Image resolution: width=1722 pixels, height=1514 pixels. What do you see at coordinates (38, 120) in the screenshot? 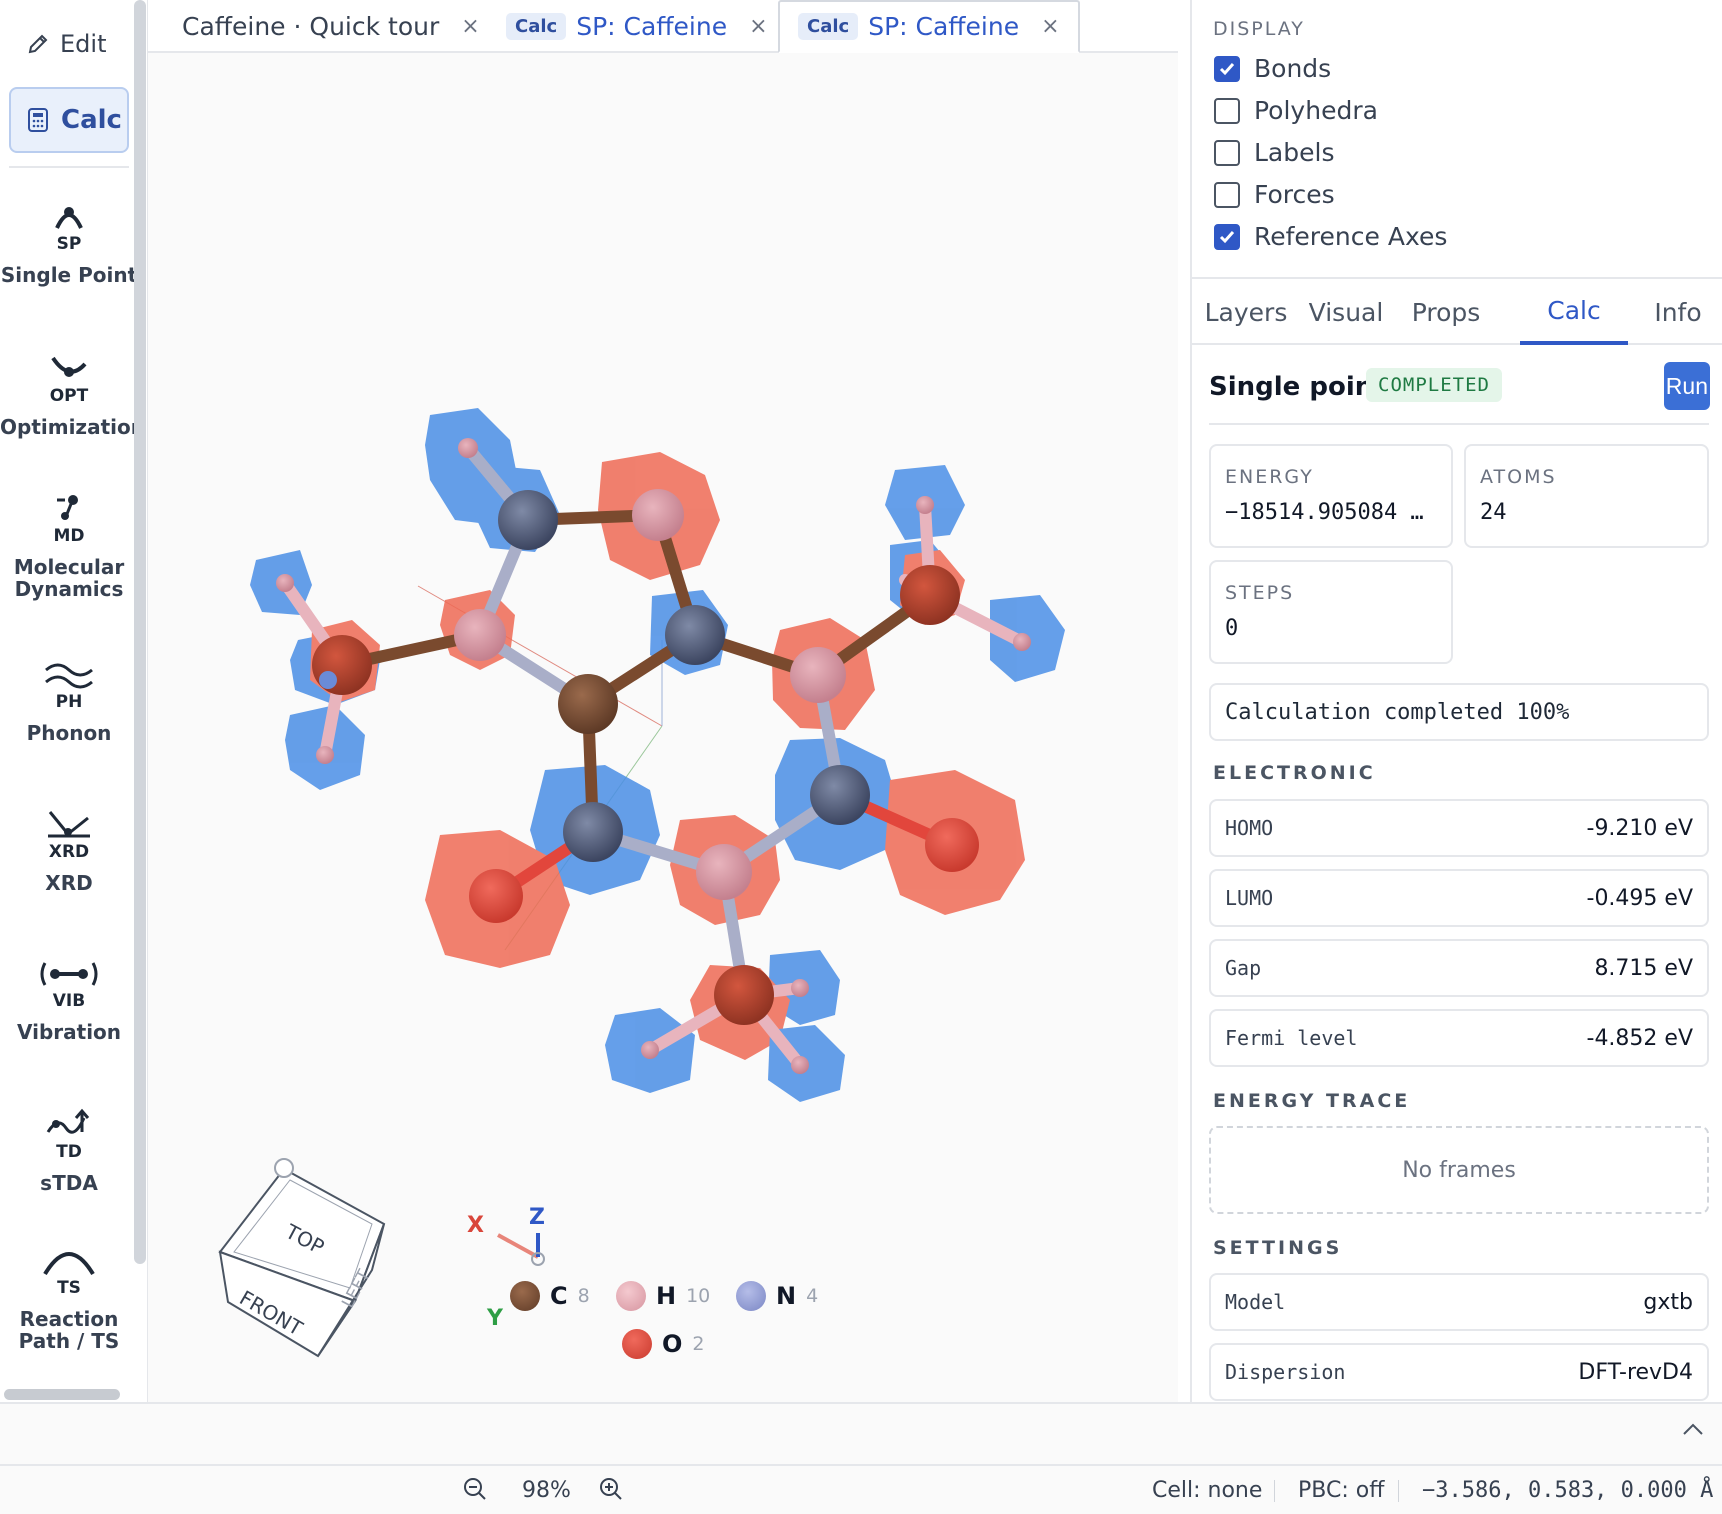
I see `calculator-icon` at bounding box center [38, 120].